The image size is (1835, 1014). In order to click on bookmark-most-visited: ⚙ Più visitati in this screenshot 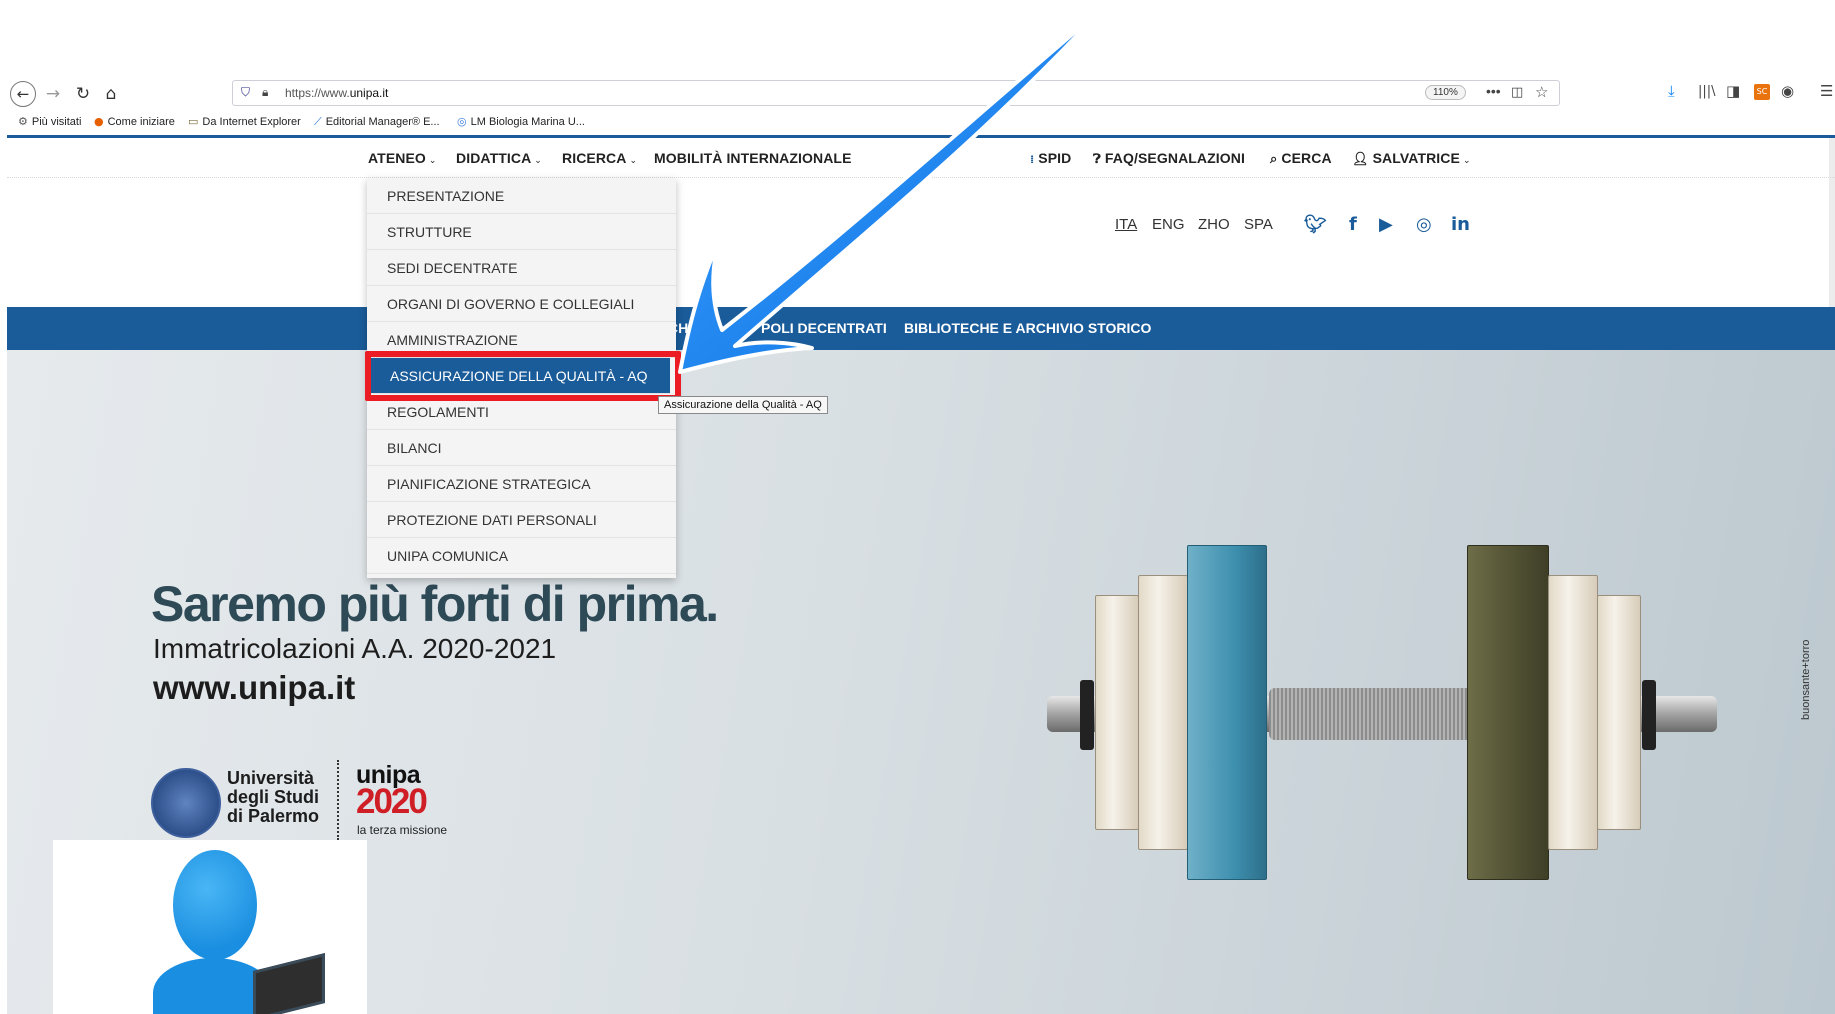, I will do `click(49, 121)`.